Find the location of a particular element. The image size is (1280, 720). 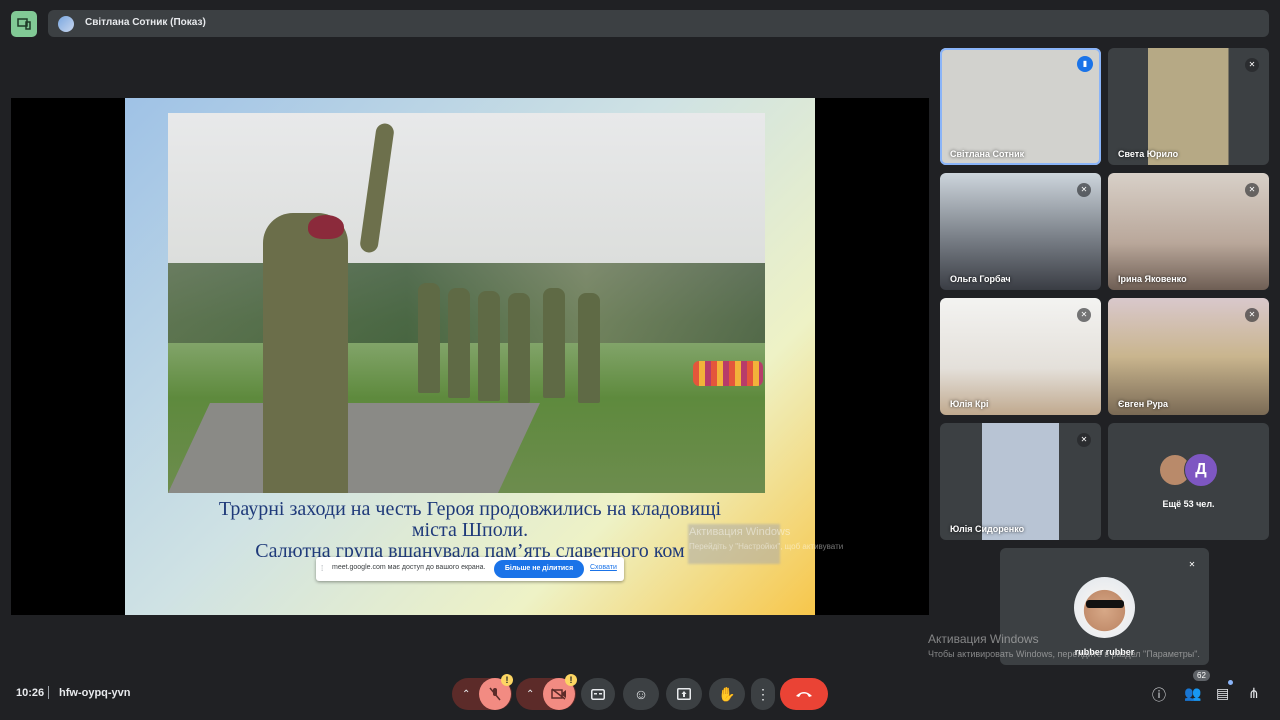

emoji-icon: ☺ is located at coordinates (641, 694).